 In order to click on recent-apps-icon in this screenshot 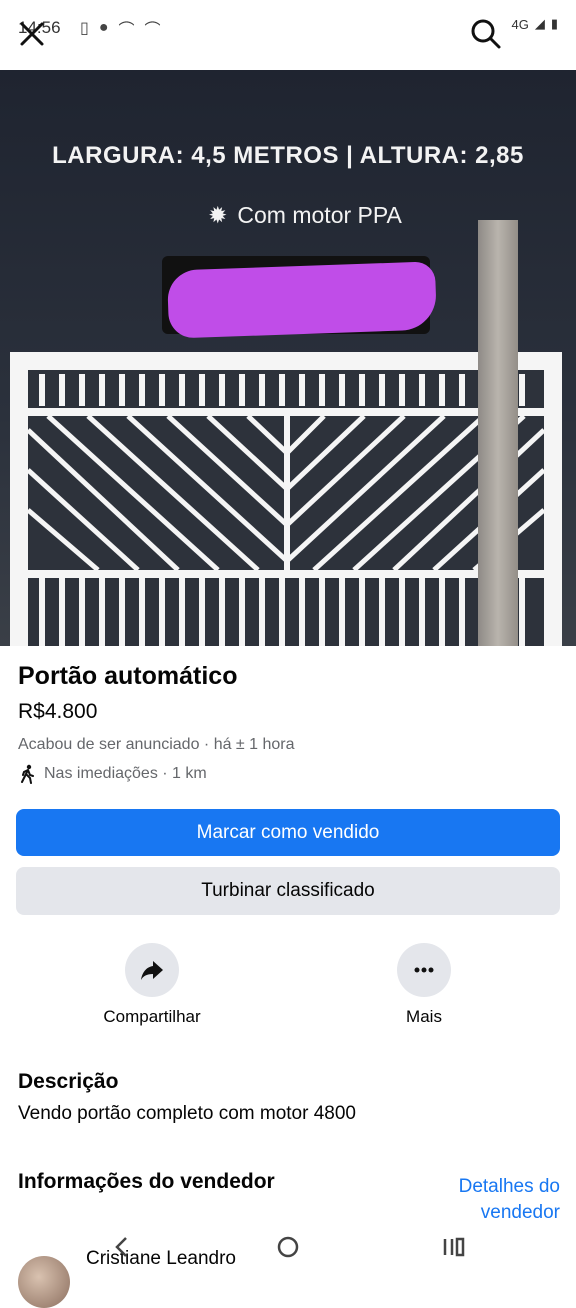, I will do `click(454, 1247)`.